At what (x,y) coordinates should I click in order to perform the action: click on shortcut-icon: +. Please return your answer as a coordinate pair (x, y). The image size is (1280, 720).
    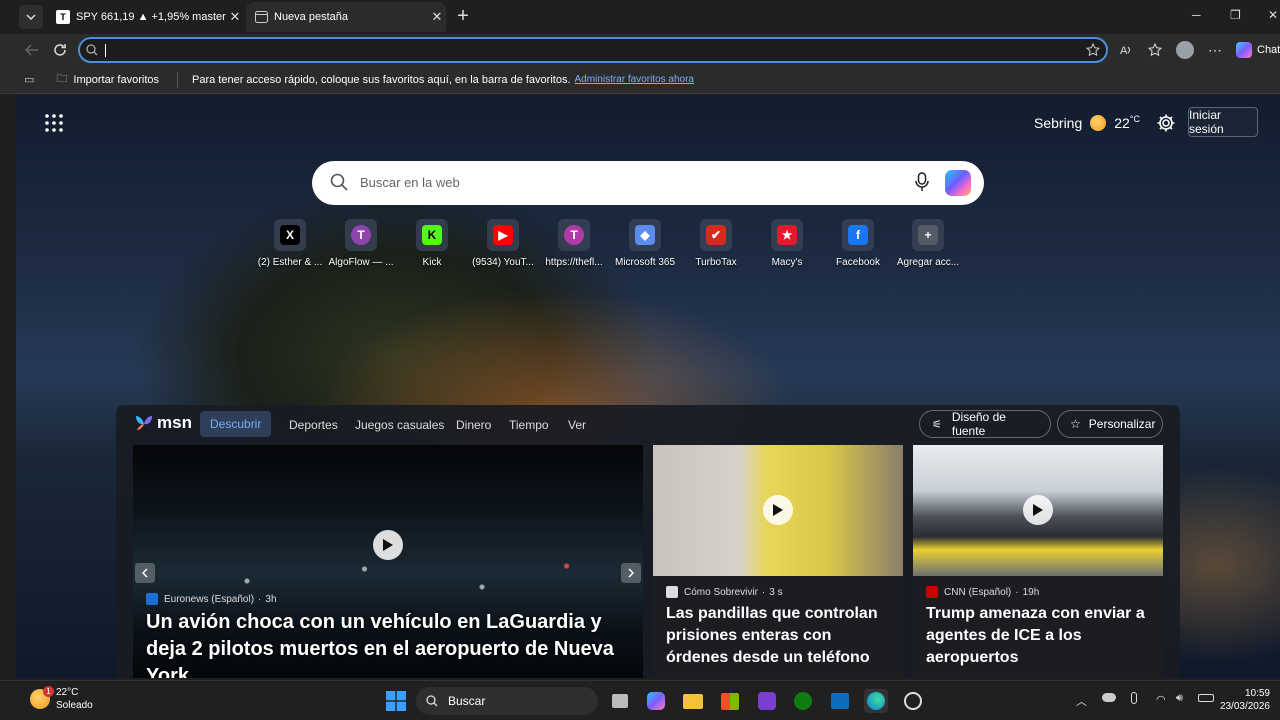
    Looking at the image, I should click on (928, 235).